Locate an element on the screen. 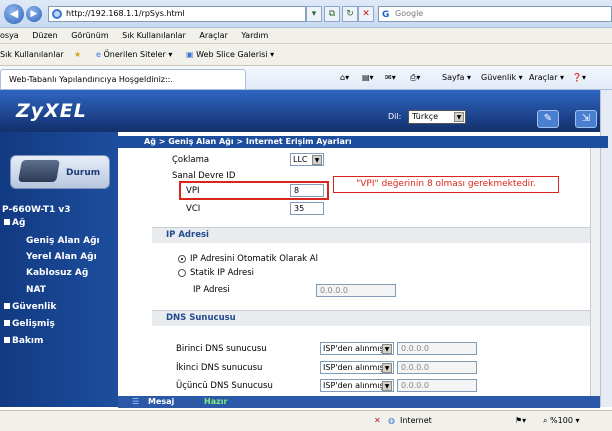 The height and width of the screenshot is (431, 612). ip-address-label: IP Adresi is located at coordinates (211, 290).